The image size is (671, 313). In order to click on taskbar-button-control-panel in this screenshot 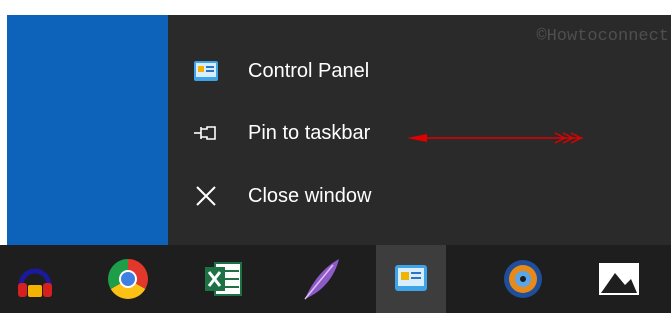, I will do `click(411, 279)`.